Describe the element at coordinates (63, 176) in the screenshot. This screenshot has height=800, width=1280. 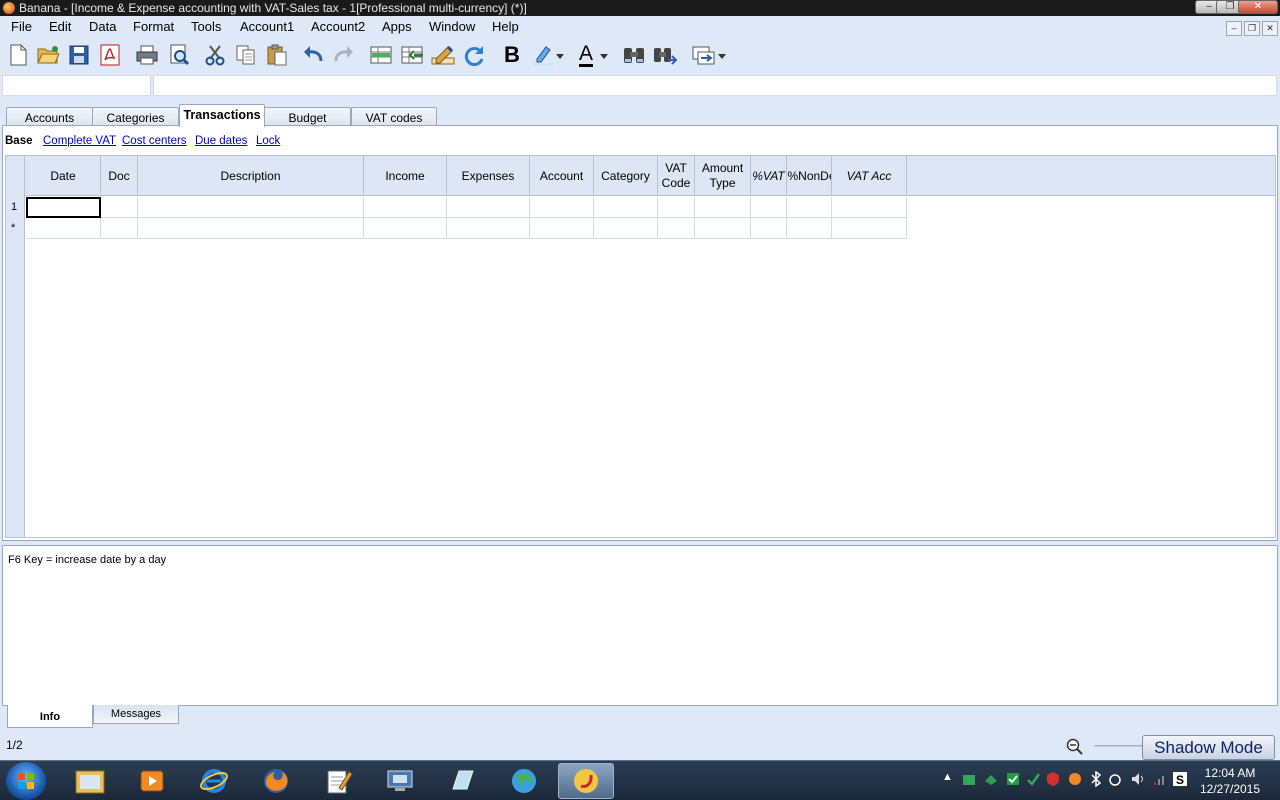
I see `column-header-date: Date` at that location.